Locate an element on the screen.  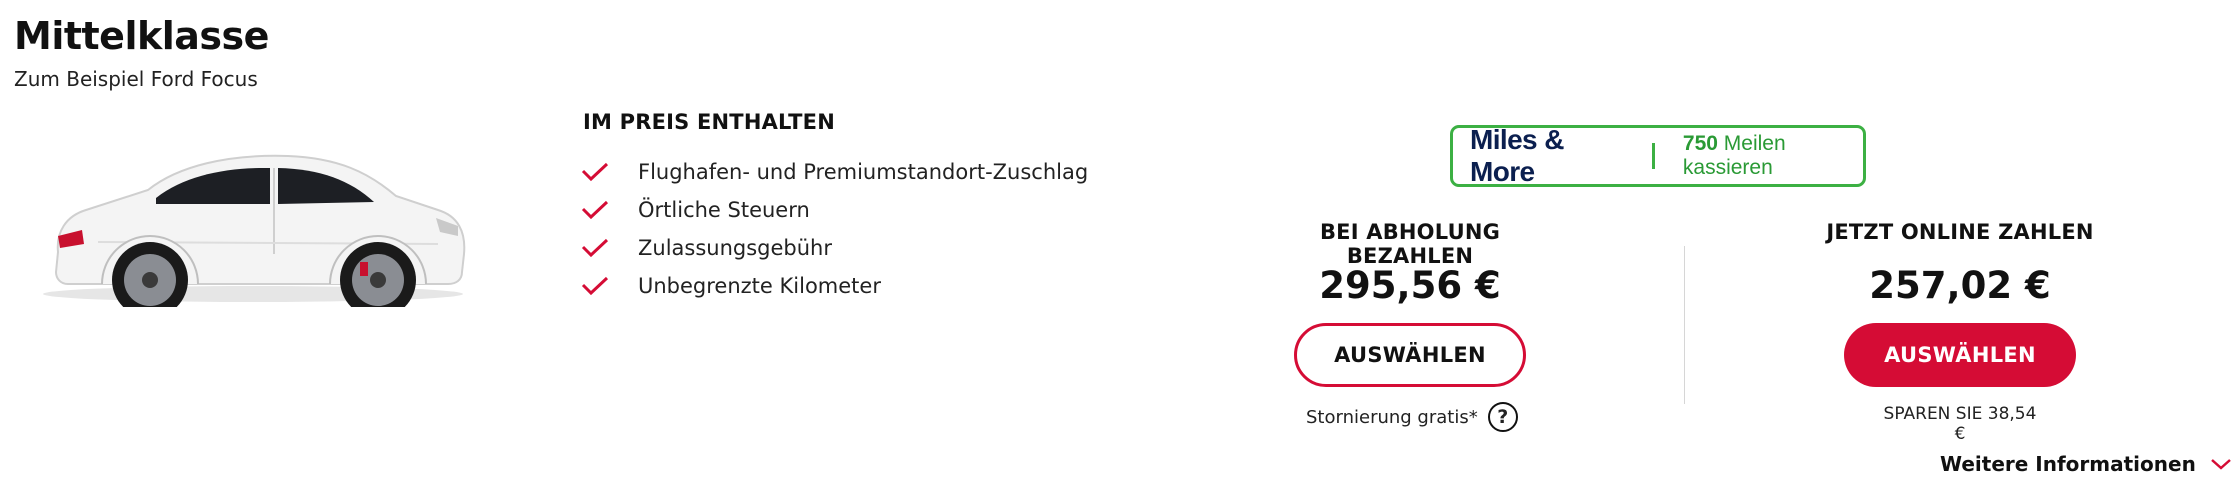
included-item-label: Örtliche Steuern is located at coordinates (724, 210).